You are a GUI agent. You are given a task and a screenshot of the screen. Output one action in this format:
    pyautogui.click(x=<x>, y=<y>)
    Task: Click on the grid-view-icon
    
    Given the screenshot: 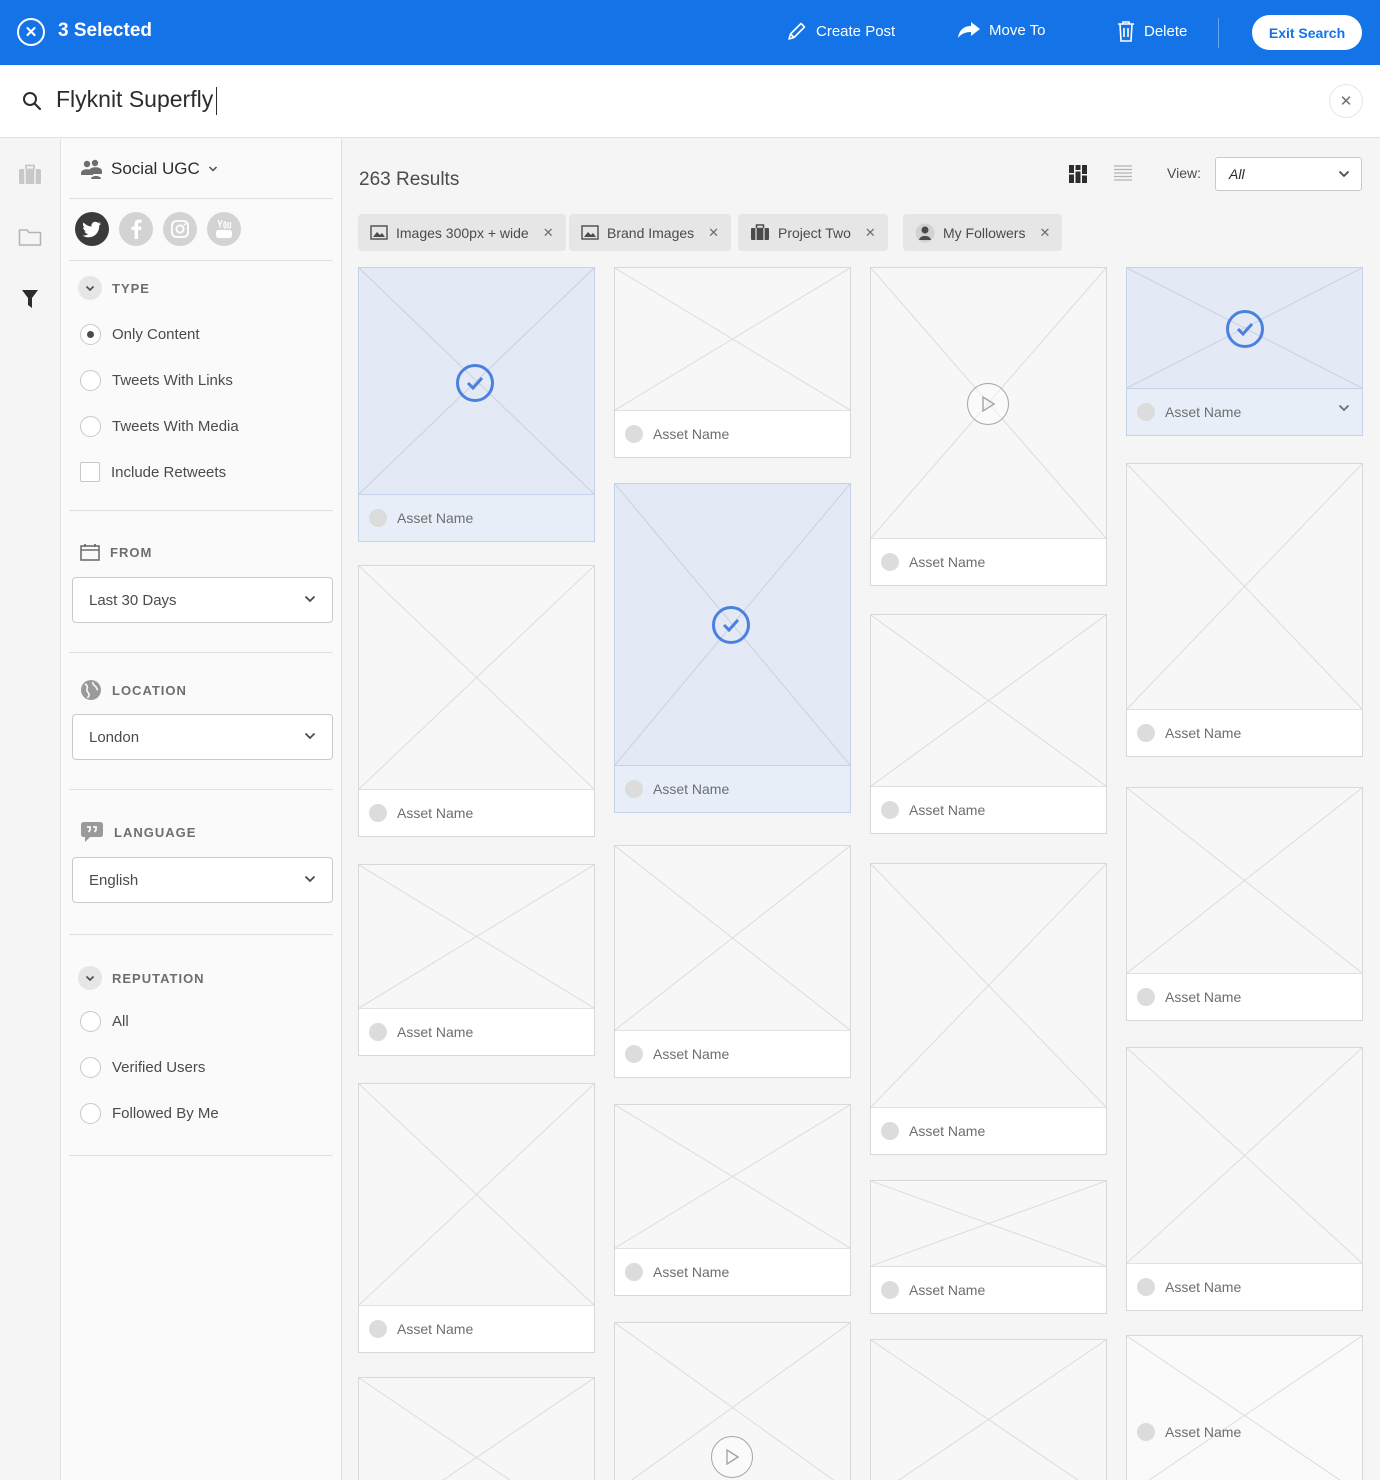 What is the action you would take?
    pyautogui.click(x=1078, y=174)
    